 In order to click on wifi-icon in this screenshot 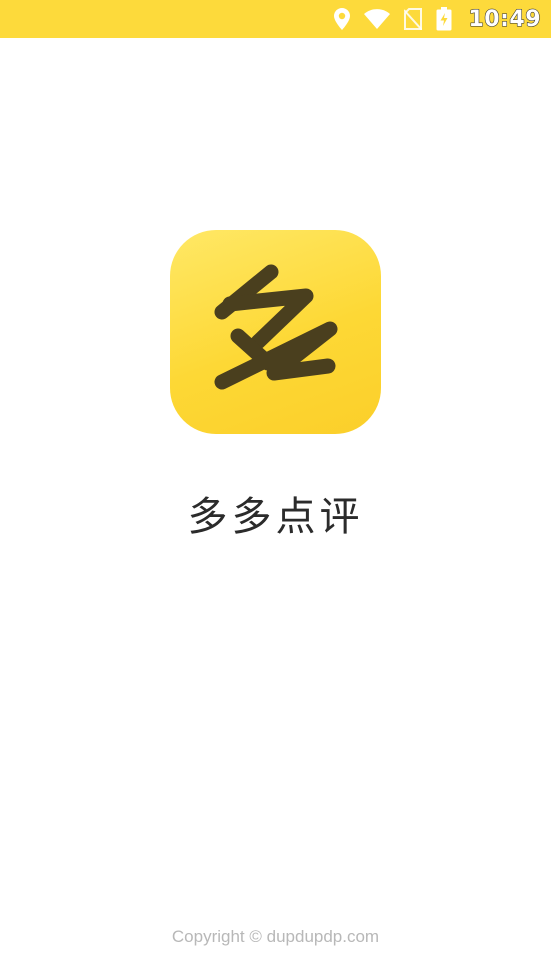, I will do `click(377, 19)`.